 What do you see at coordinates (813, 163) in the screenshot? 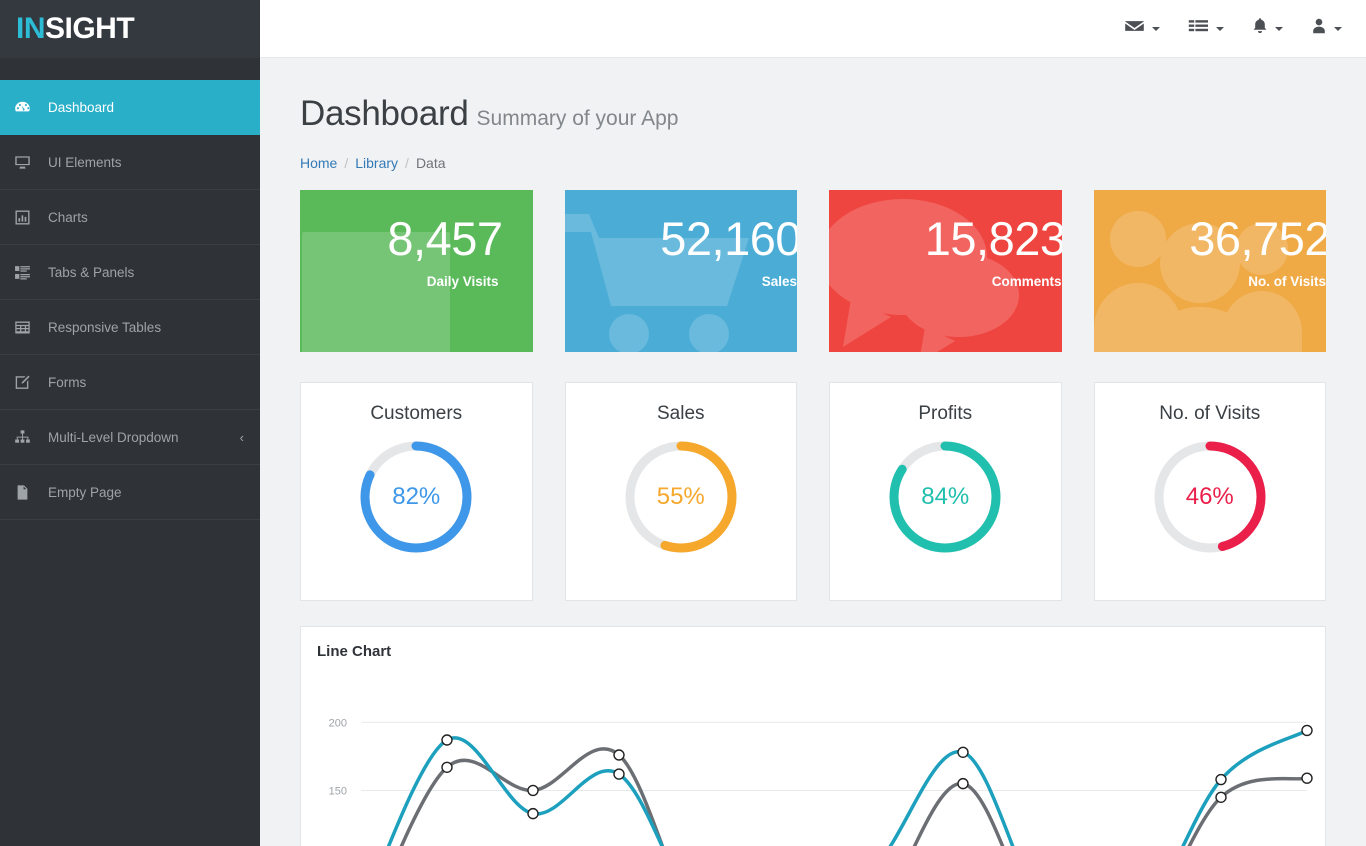
I see `breadcrumb: Home / Library / Data` at bounding box center [813, 163].